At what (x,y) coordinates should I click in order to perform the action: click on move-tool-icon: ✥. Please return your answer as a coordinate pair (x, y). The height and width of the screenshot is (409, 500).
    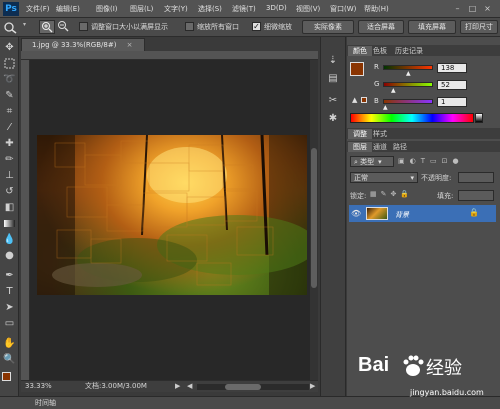
    Looking at the image, I should click on (9, 47).